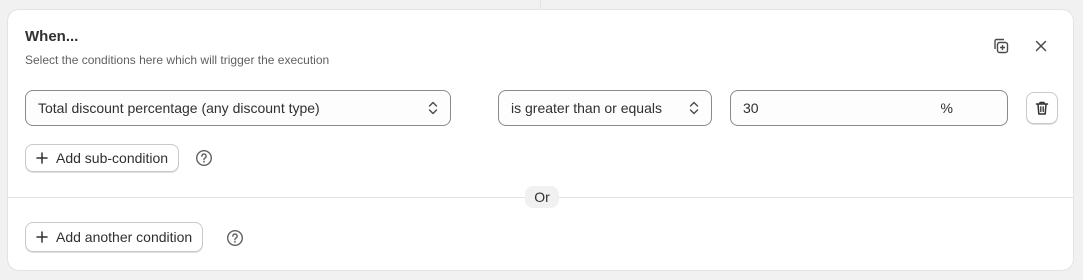  I want to click on duplicate-button, so click(1001, 46).